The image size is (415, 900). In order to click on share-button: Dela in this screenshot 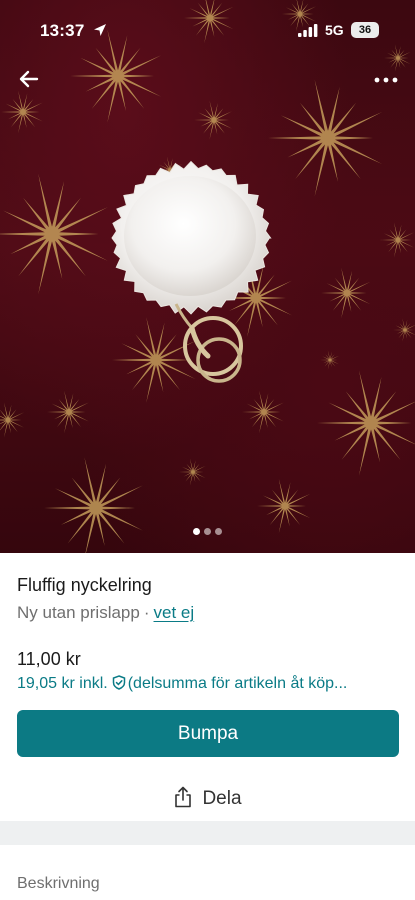, I will do `click(208, 798)`.